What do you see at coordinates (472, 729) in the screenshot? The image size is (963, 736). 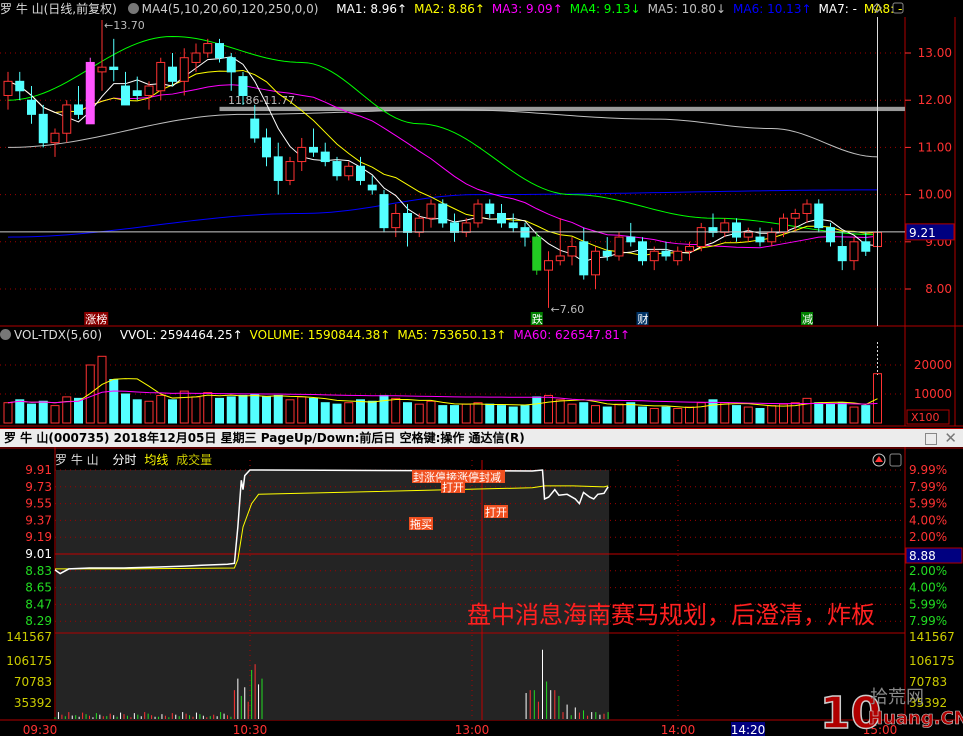 I see `time-tick-label: 13:00` at bounding box center [472, 729].